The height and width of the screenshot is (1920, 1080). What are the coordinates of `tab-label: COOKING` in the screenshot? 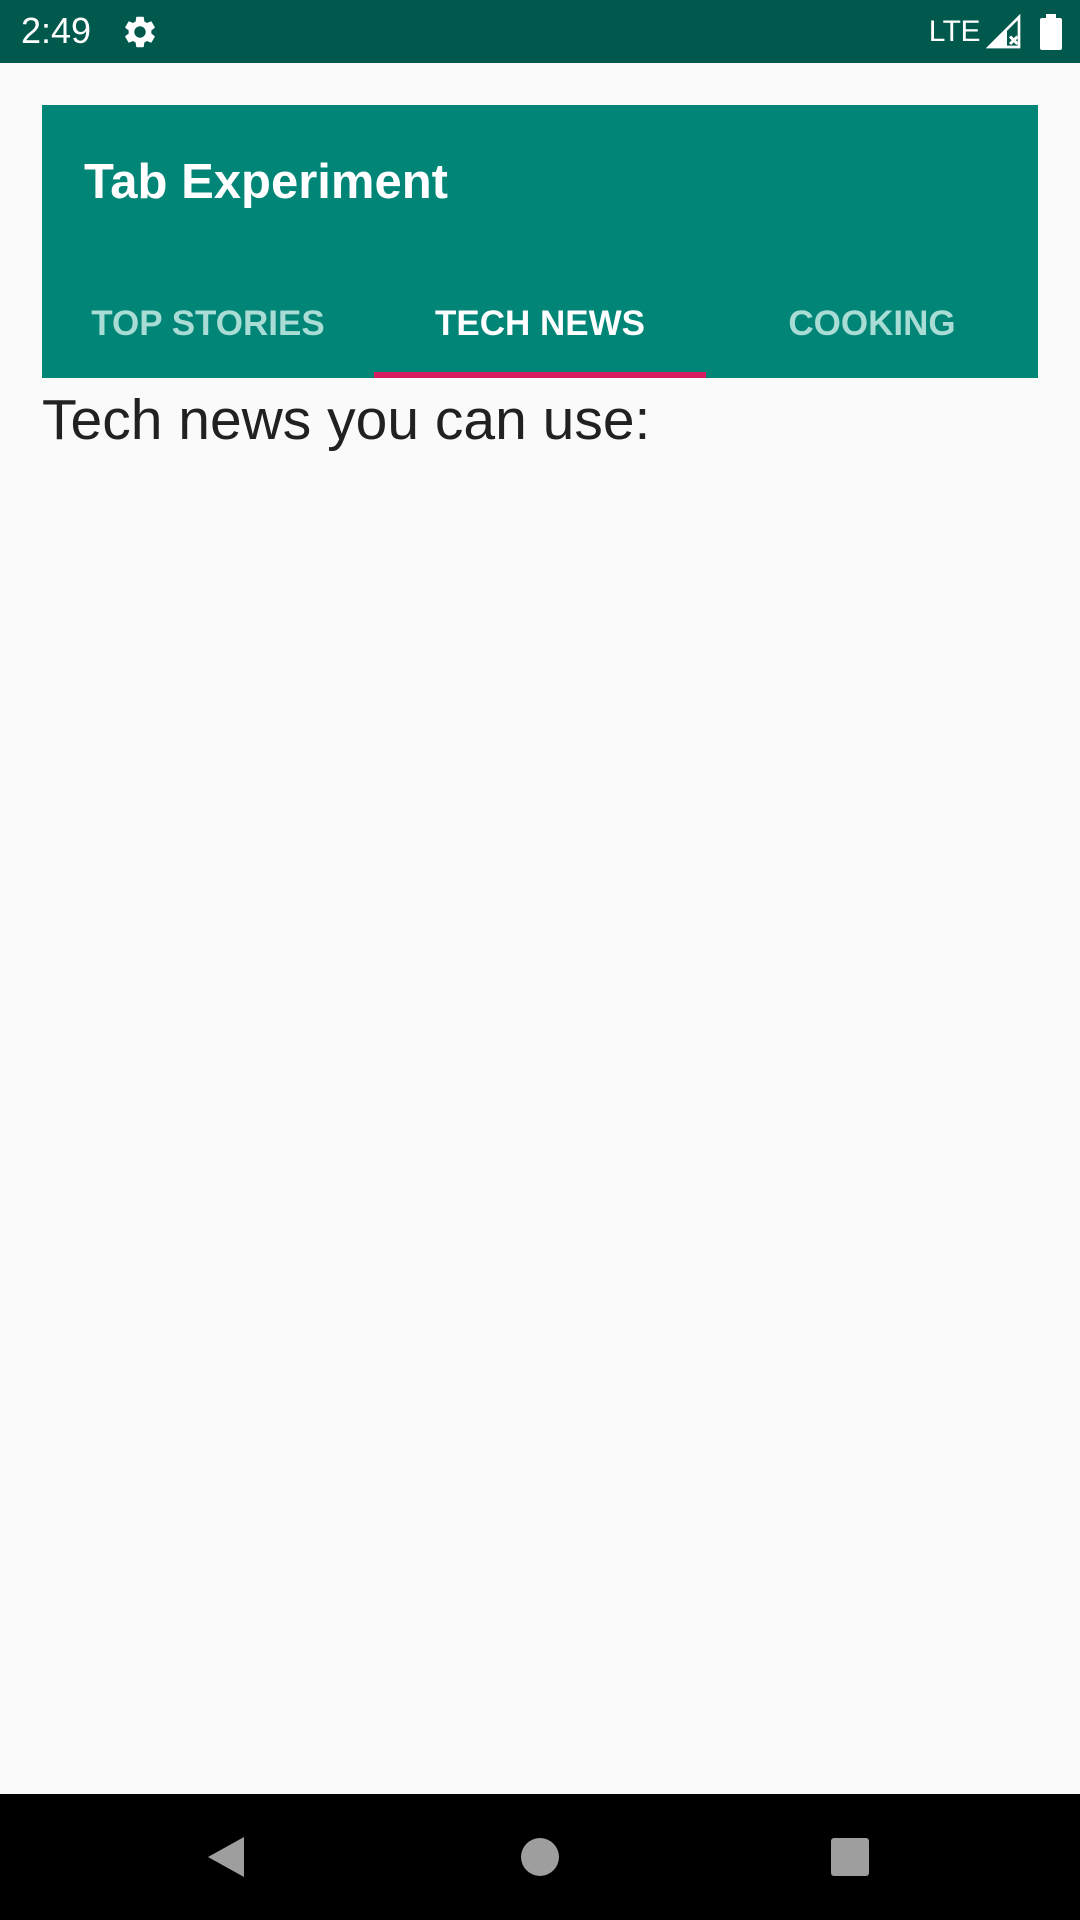 It's located at (872, 323).